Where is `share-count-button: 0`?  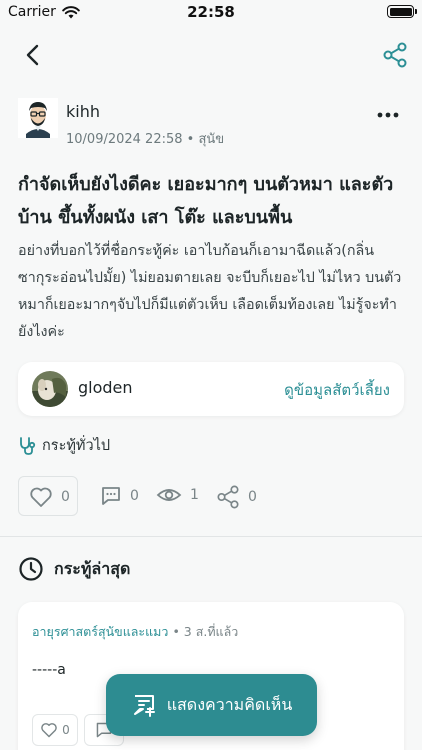
share-count-button: 0 is located at coordinates (236, 497).